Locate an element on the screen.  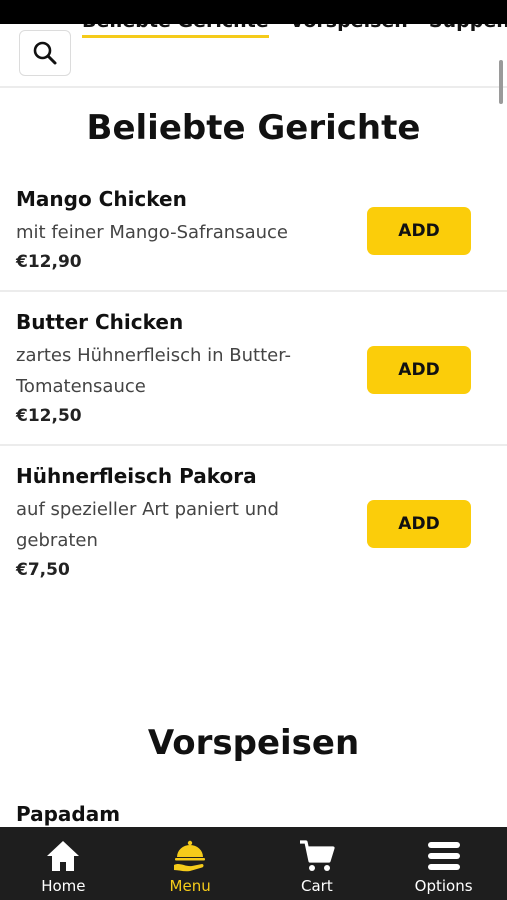
nav-cart: Cart is located at coordinates (317, 863).